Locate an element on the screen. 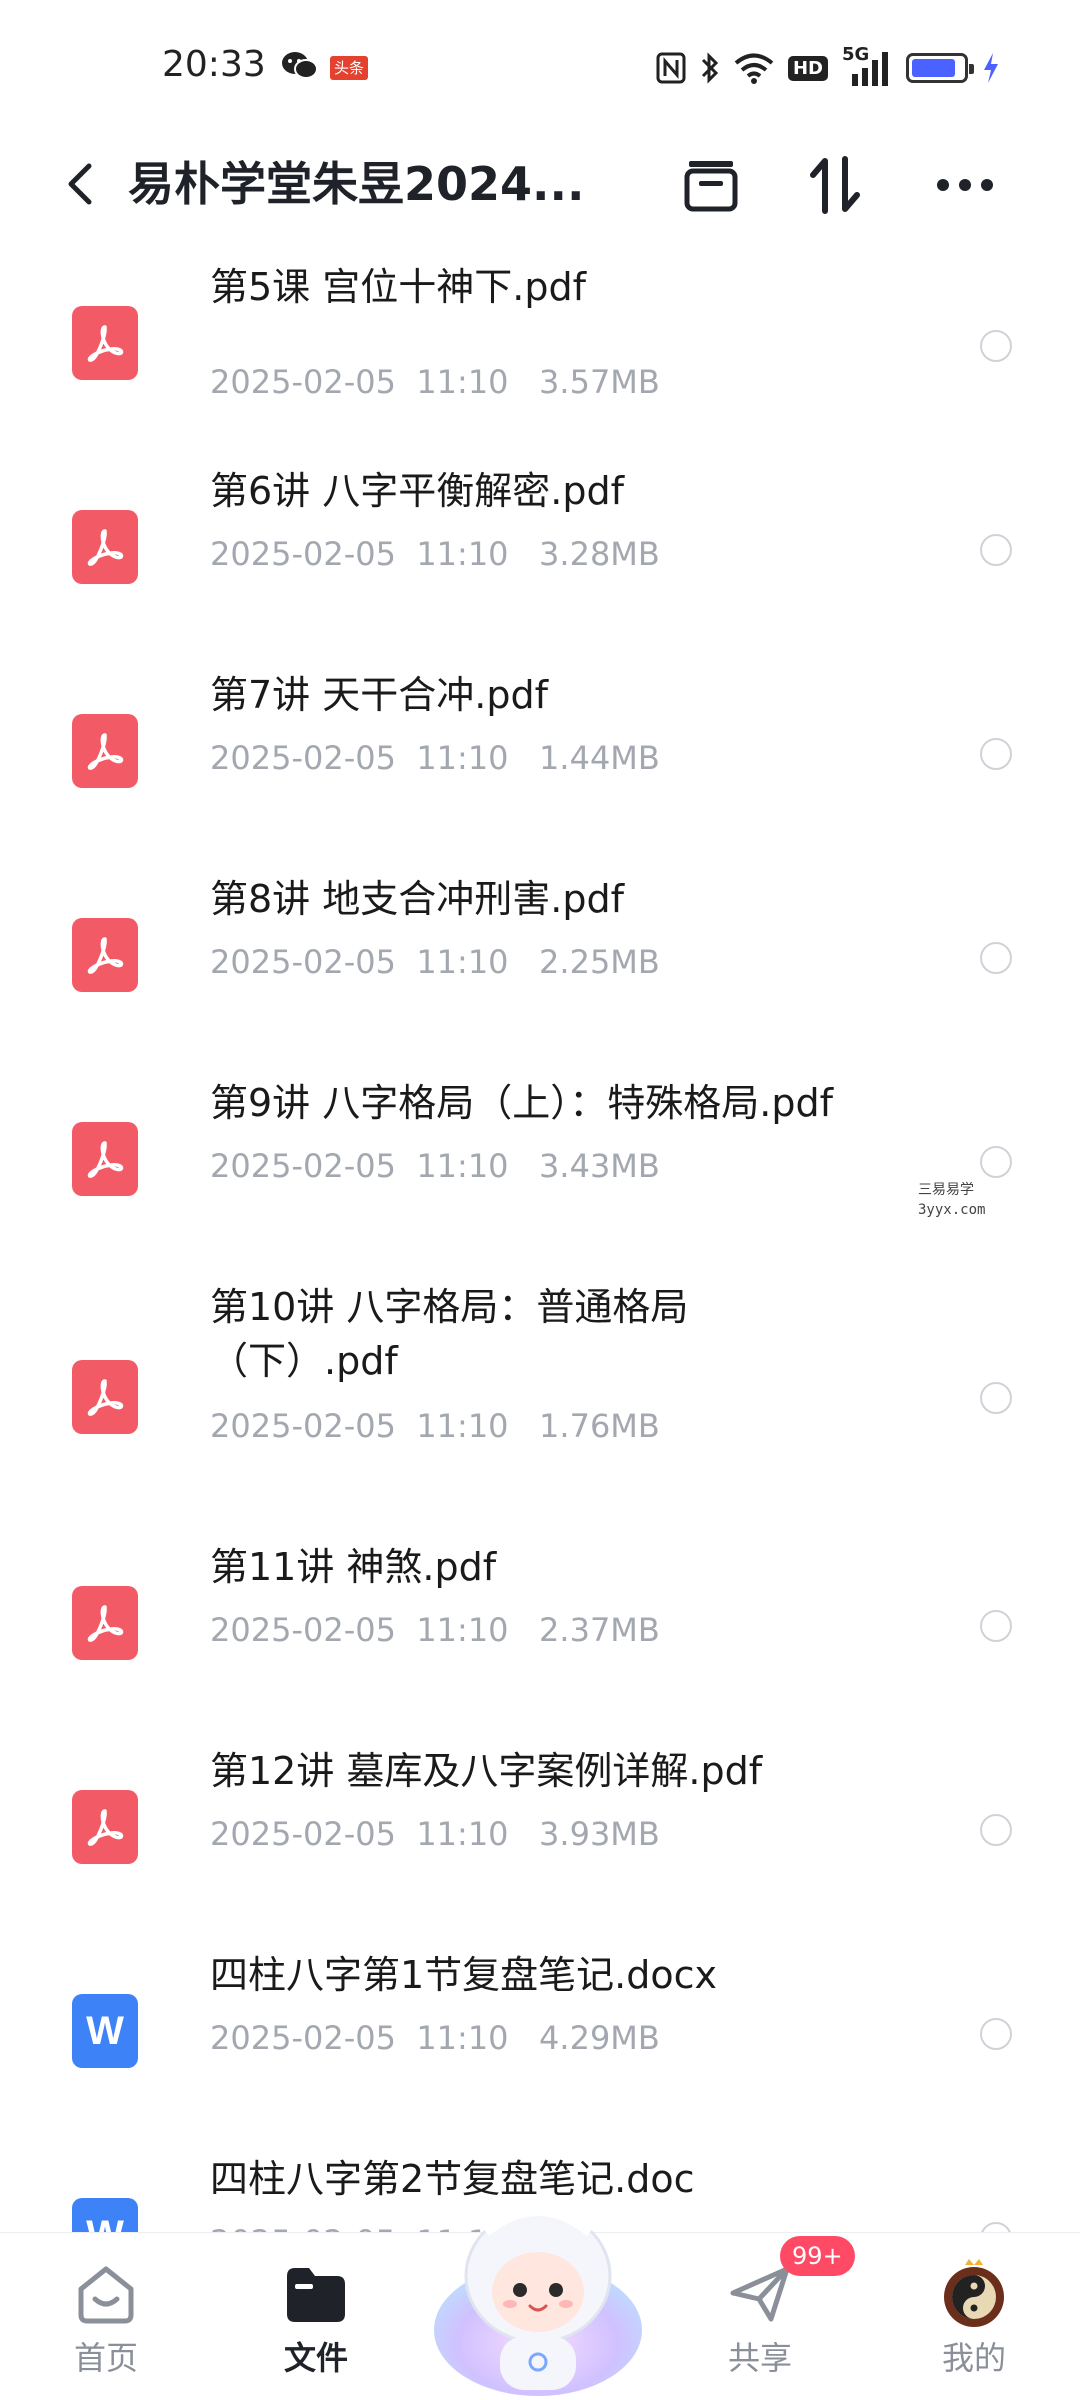 Image resolution: width=1080 pixels, height=2400 pixels. file-name: 第6讲 八字平衡解密.pdf is located at coordinates (417, 491).